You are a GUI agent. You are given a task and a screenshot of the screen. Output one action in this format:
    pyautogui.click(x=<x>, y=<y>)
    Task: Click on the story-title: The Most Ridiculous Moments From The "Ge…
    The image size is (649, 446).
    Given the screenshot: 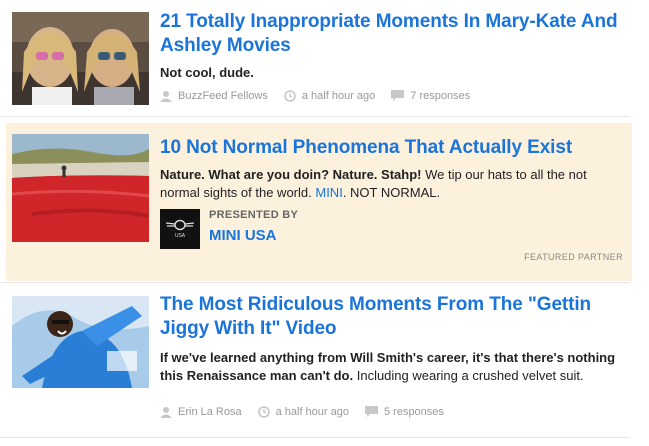 What is the action you would take?
    pyautogui.click(x=395, y=317)
    